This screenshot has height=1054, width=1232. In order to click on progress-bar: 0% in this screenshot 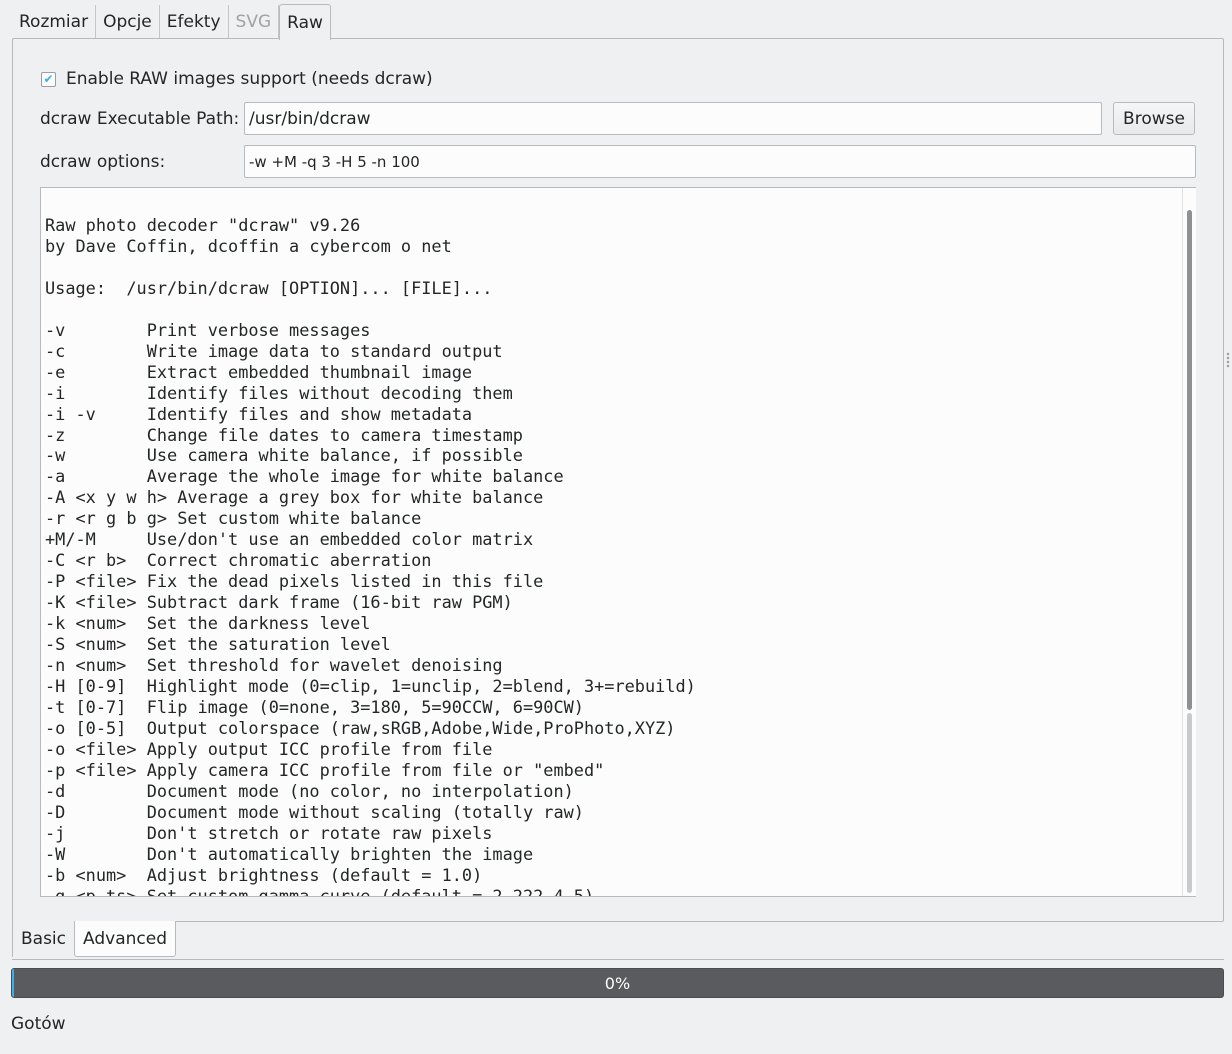, I will do `click(617, 983)`.